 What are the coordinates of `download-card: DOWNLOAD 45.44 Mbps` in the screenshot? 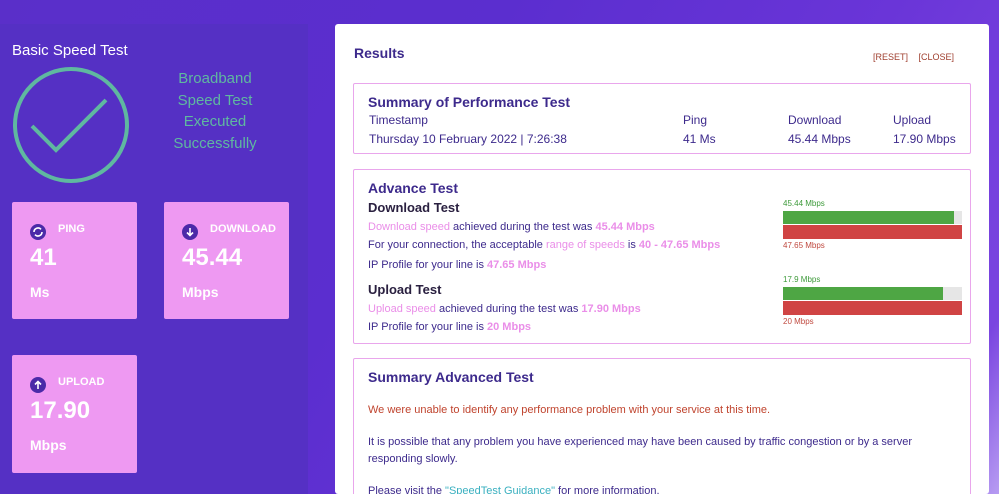 It's located at (226, 260).